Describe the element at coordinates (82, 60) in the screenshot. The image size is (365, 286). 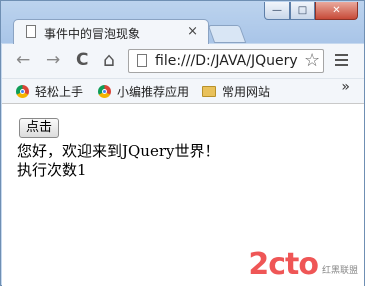
I see `reload-icon: C` at that location.